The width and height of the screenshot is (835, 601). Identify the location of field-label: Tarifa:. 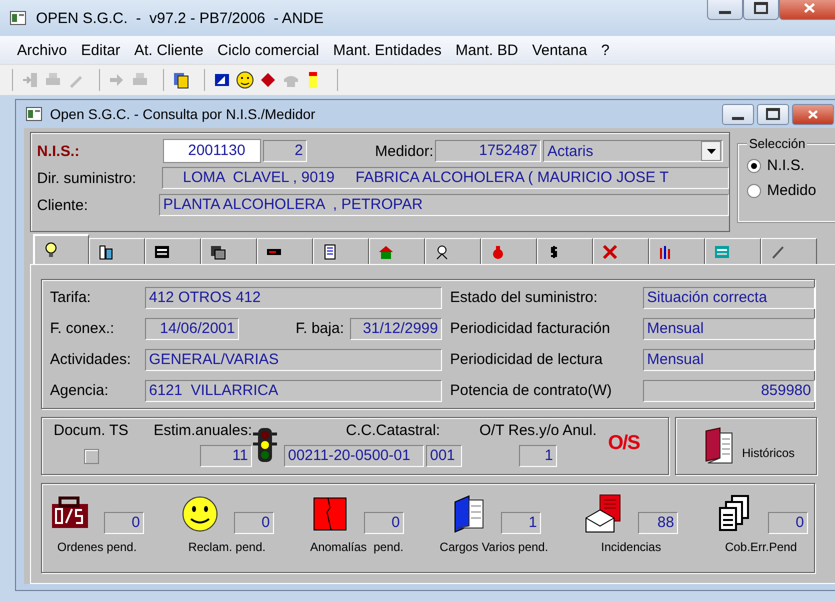
(71, 297).